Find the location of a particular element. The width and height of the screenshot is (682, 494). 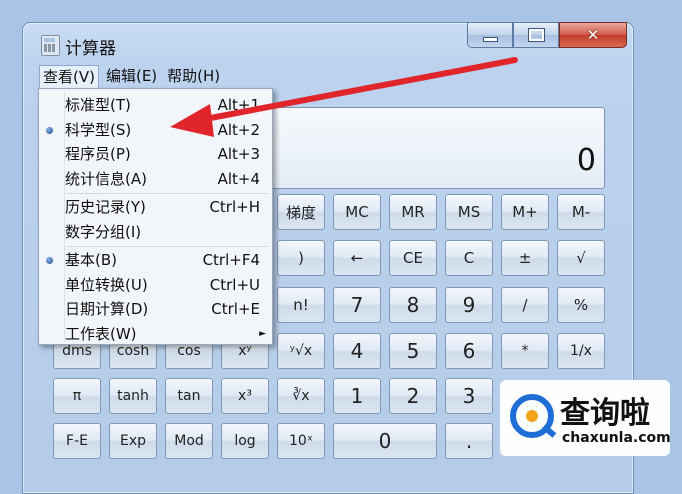

watermark-logo-tail is located at coordinates (549, 431).